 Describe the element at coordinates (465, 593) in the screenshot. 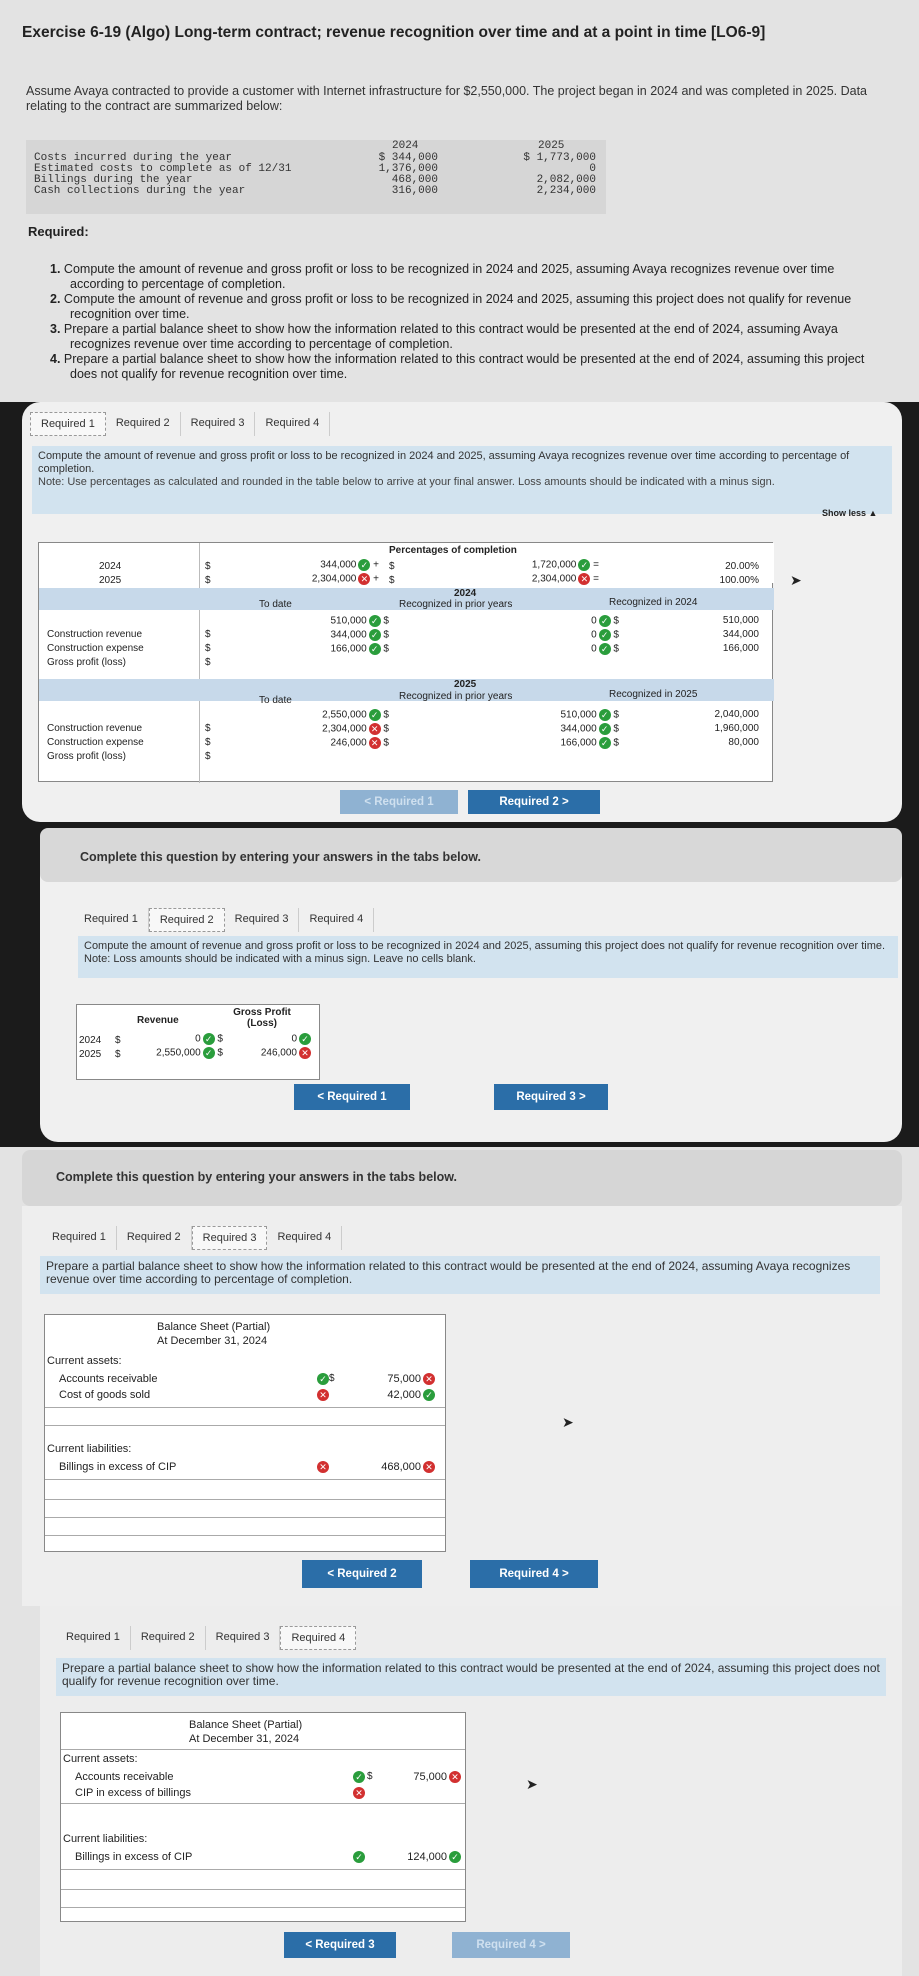

I see `section-year: 2024` at that location.